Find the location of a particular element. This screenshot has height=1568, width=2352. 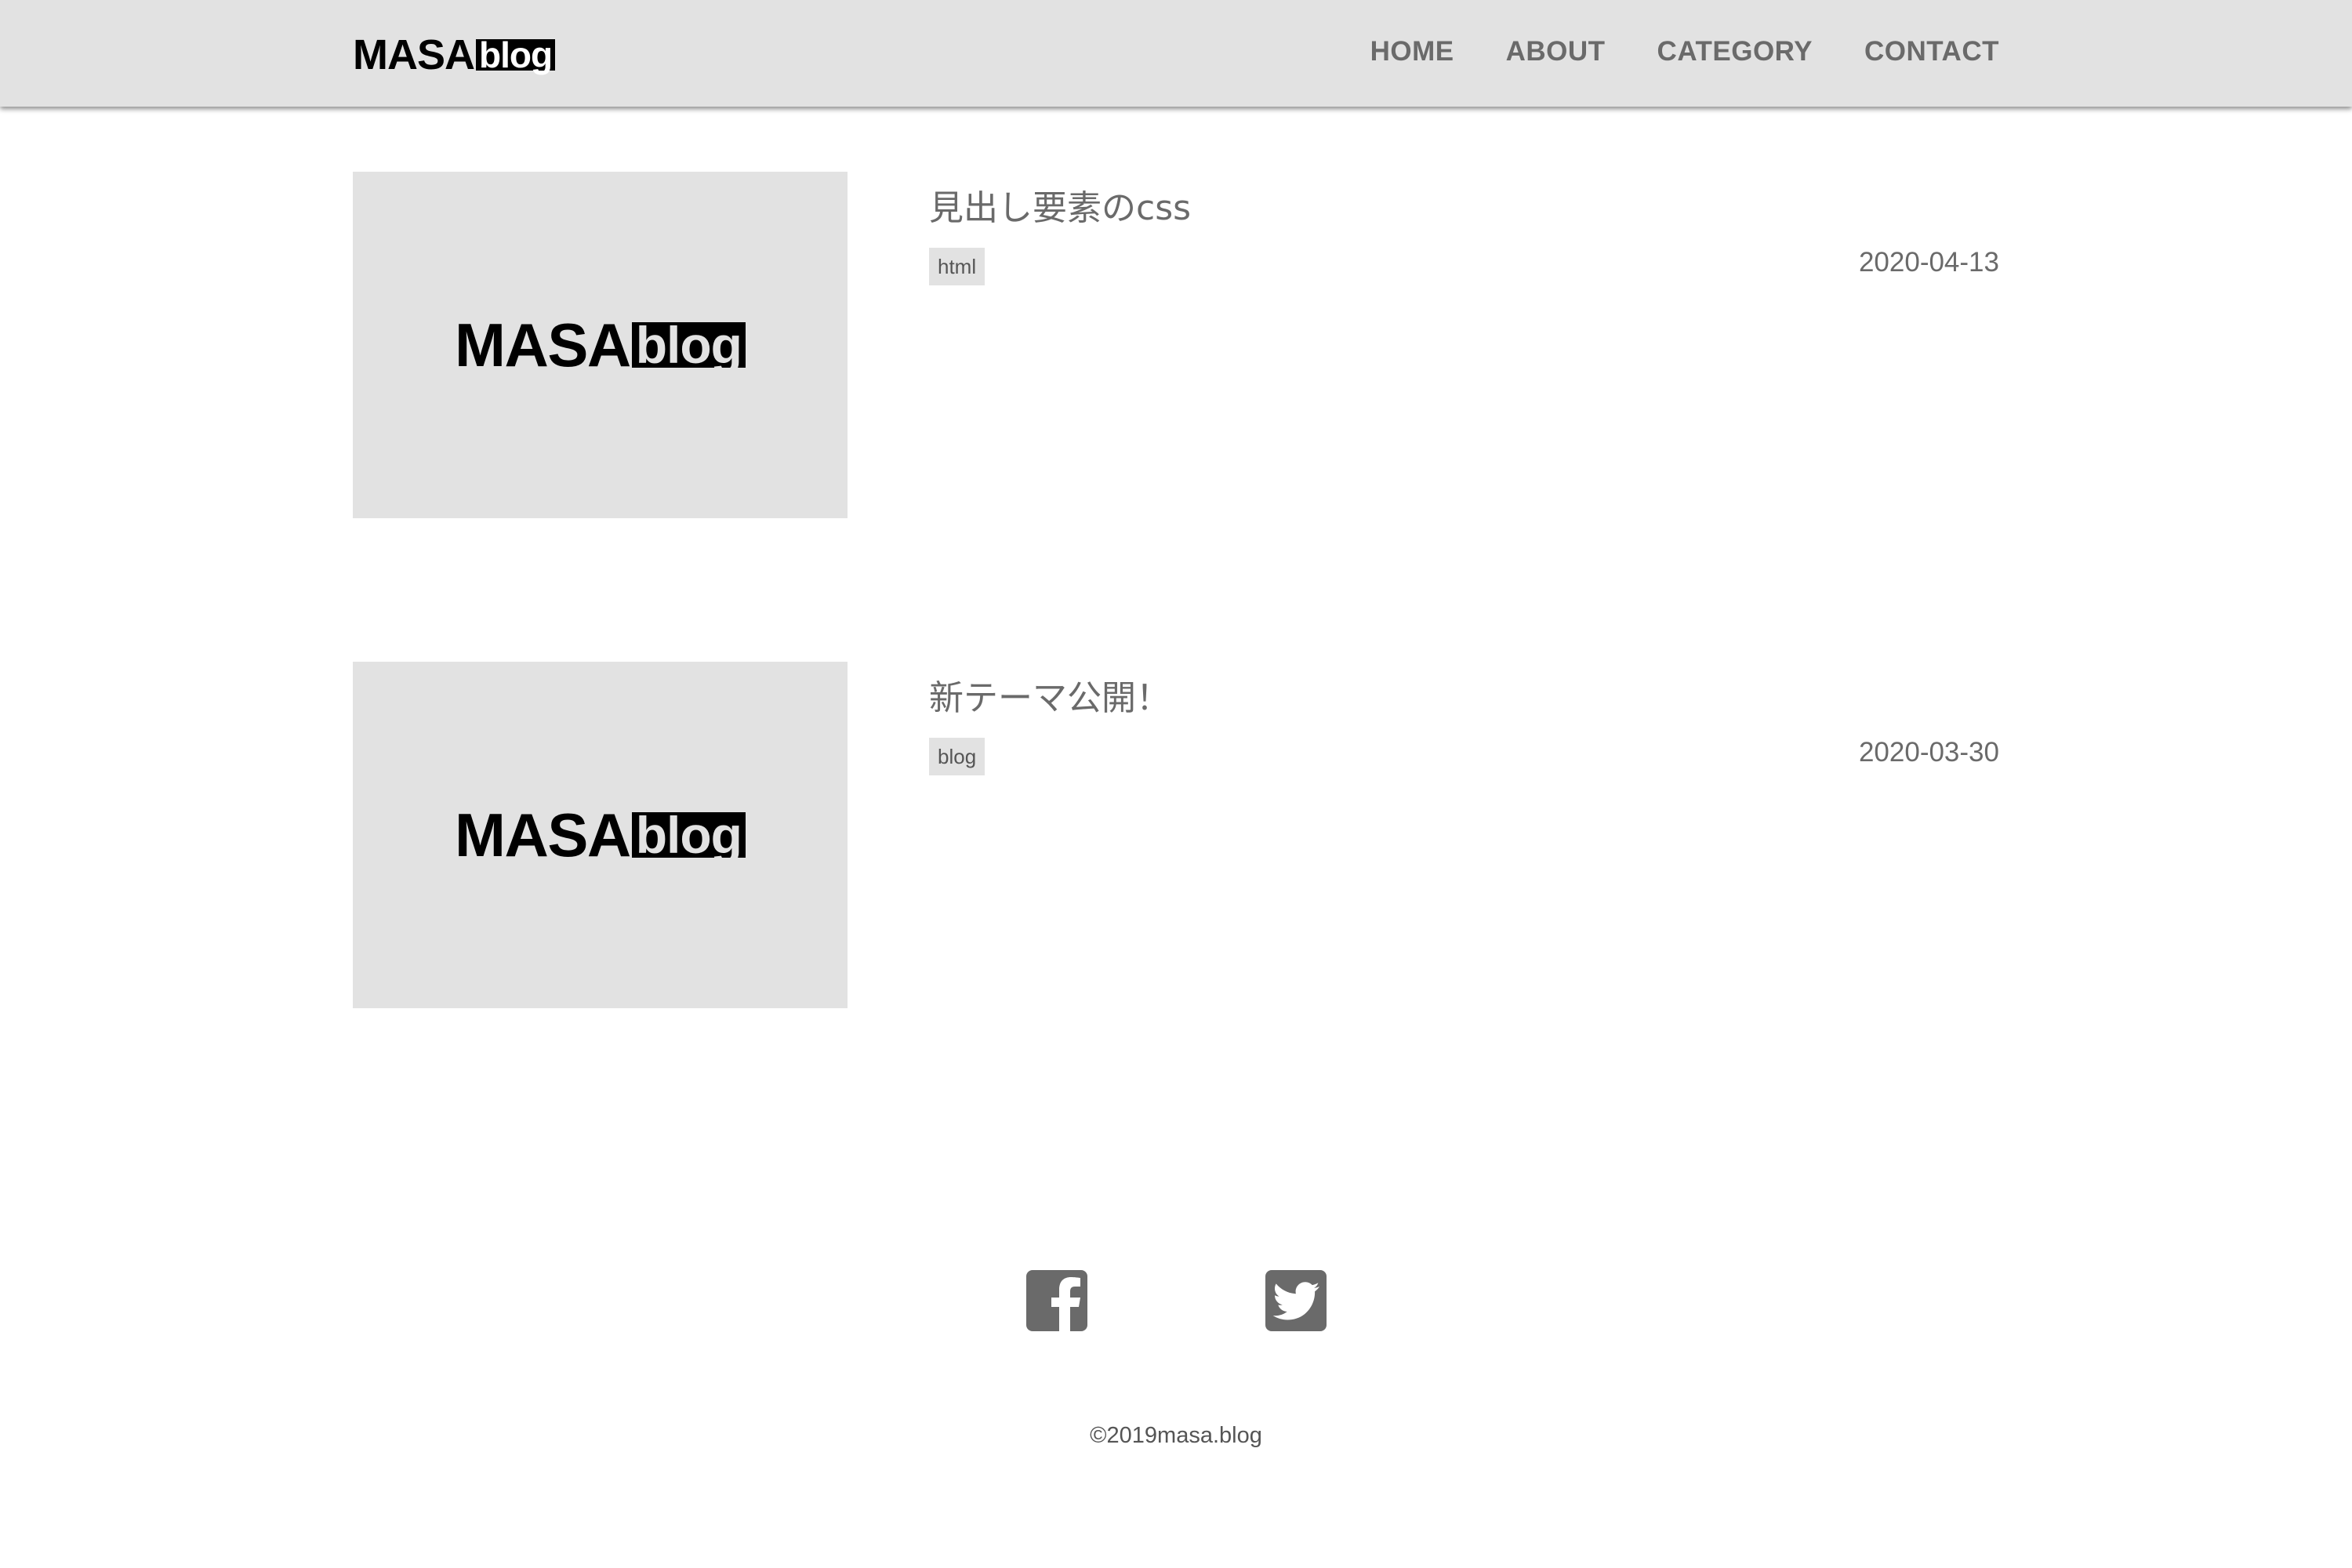

logo-masa-text: MASA is located at coordinates (414, 54).